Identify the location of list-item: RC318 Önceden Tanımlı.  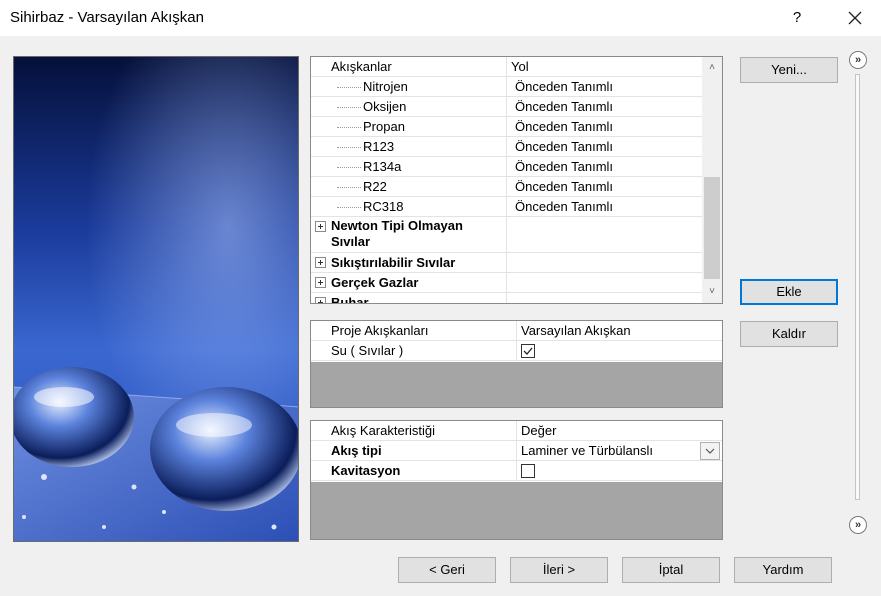
(506, 207).